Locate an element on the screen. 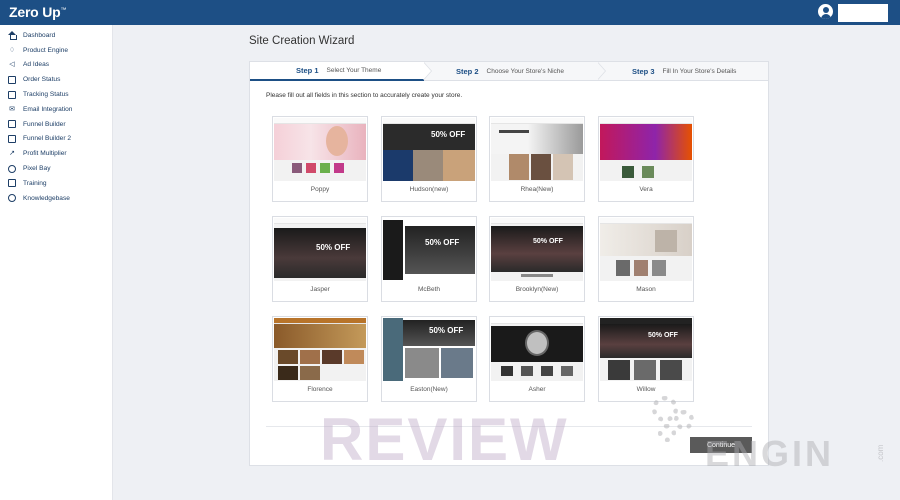  theme-card-asher: Asher is located at coordinates (537, 359).